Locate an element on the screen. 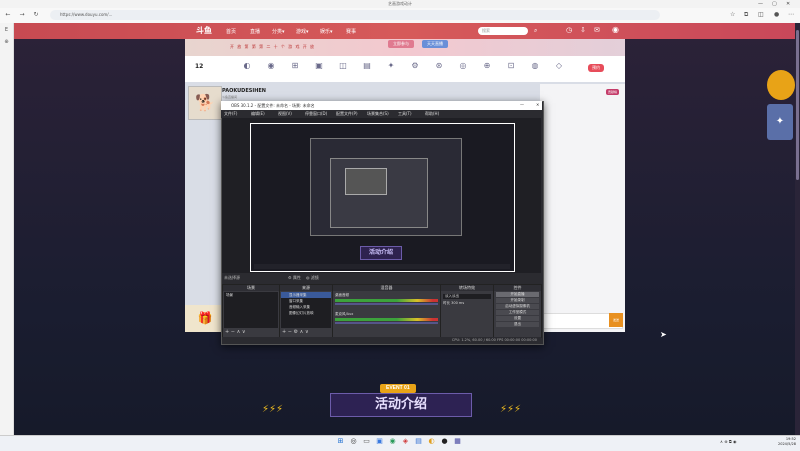  taskbar-app-icon: ⊞ is located at coordinates (340, 441).